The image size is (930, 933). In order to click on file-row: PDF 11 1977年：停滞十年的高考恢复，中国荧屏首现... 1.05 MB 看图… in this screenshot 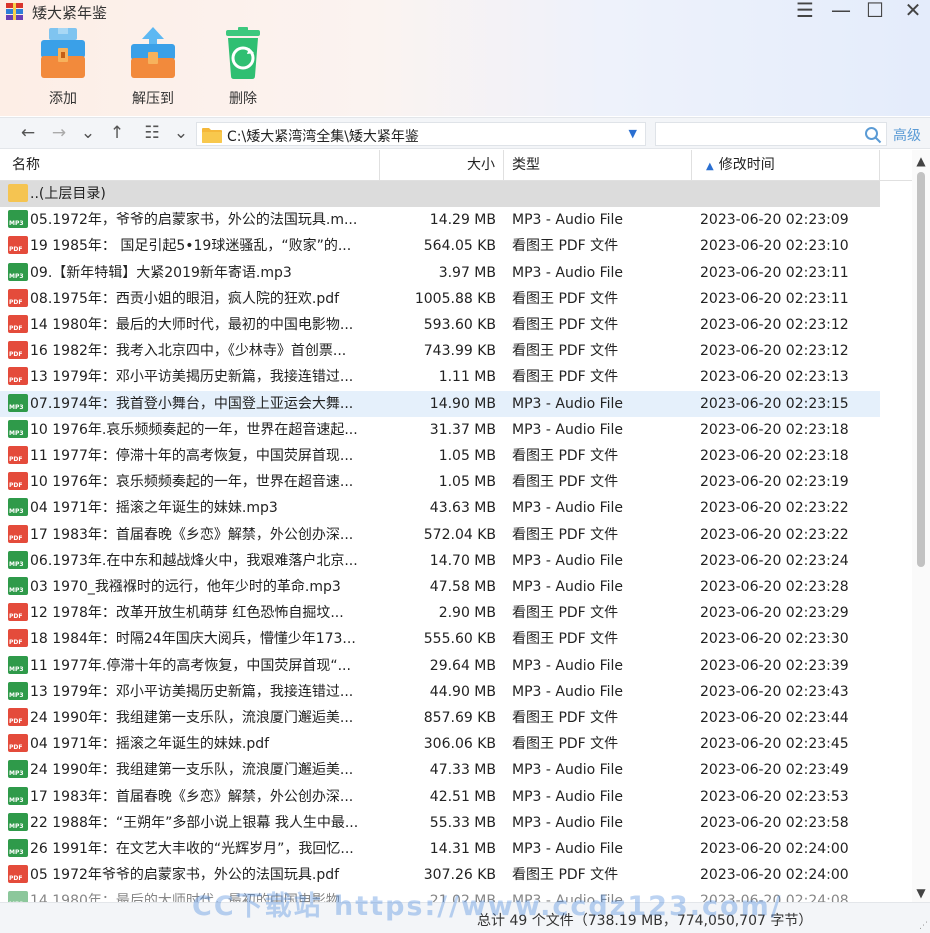, I will do `click(440, 456)`.